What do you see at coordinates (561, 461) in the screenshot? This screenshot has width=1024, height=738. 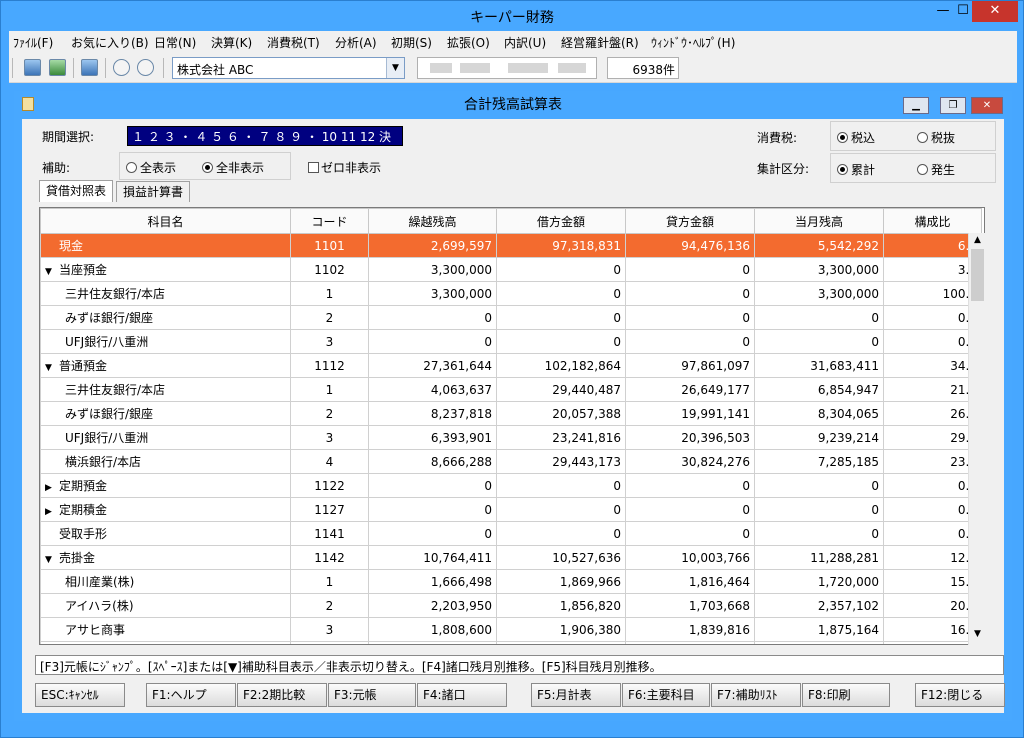 I see `debit-cell: 29,443,173` at bounding box center [561, 461].